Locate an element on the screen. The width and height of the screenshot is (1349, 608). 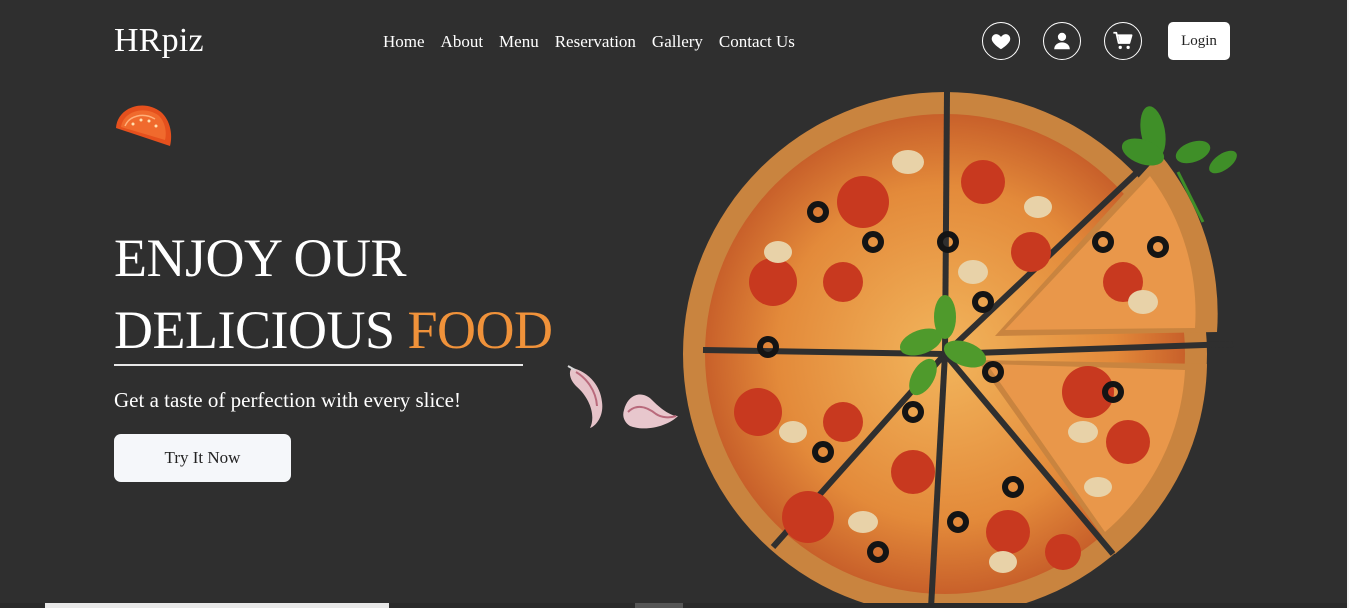
try-it-now-button: Try It Now is located at coordinates (202, 458).